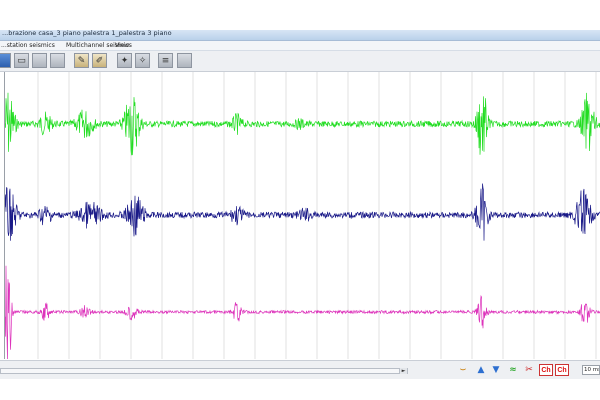  What do you see at coordinates (496, 370) in the screenshot?
I see `arrow-down-icon: ▼` at bounding box center [496, 370].